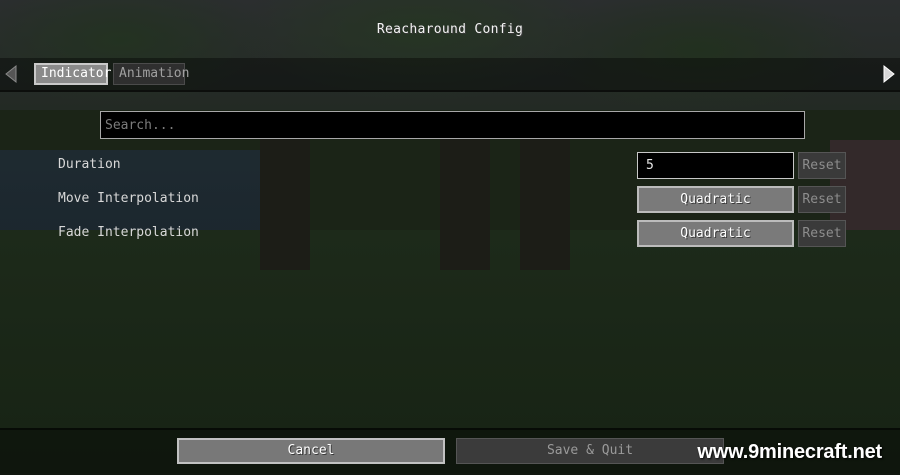 The width and height of the screenshot is (900, 475). Describe the element at coordinates (822, 199) in the screenshot. I see `reset-move-interpolation-button: Reset` at that location.